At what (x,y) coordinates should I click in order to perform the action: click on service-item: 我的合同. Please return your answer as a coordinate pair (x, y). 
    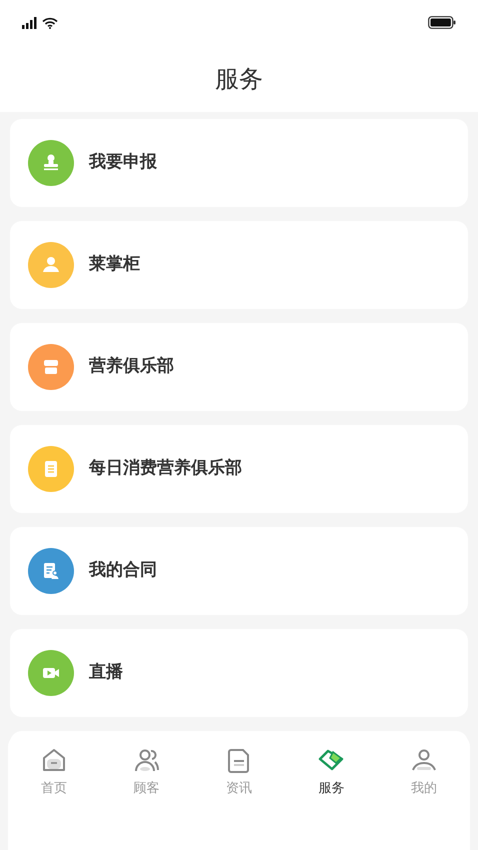
    Looking at the image, I should click on (239, 571).